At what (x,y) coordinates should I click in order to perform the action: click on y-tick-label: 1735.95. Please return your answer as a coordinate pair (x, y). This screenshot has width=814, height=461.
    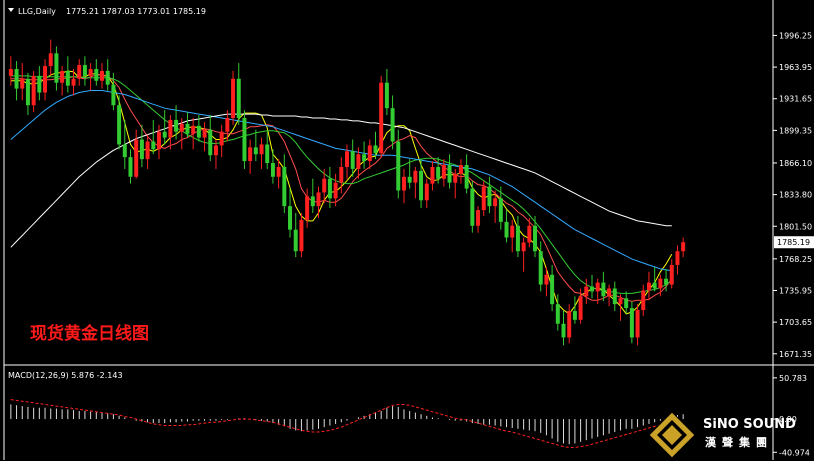
    Looking at the image, I should click on (795, 290).